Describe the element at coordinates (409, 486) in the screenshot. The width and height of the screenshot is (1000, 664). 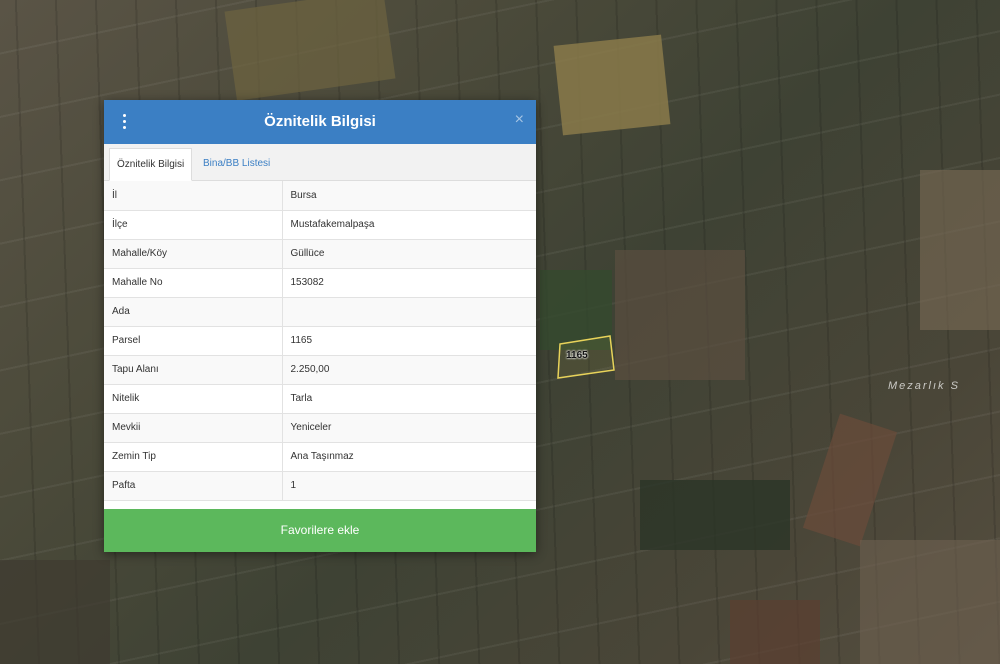
I see `row-value: 1` at that location.